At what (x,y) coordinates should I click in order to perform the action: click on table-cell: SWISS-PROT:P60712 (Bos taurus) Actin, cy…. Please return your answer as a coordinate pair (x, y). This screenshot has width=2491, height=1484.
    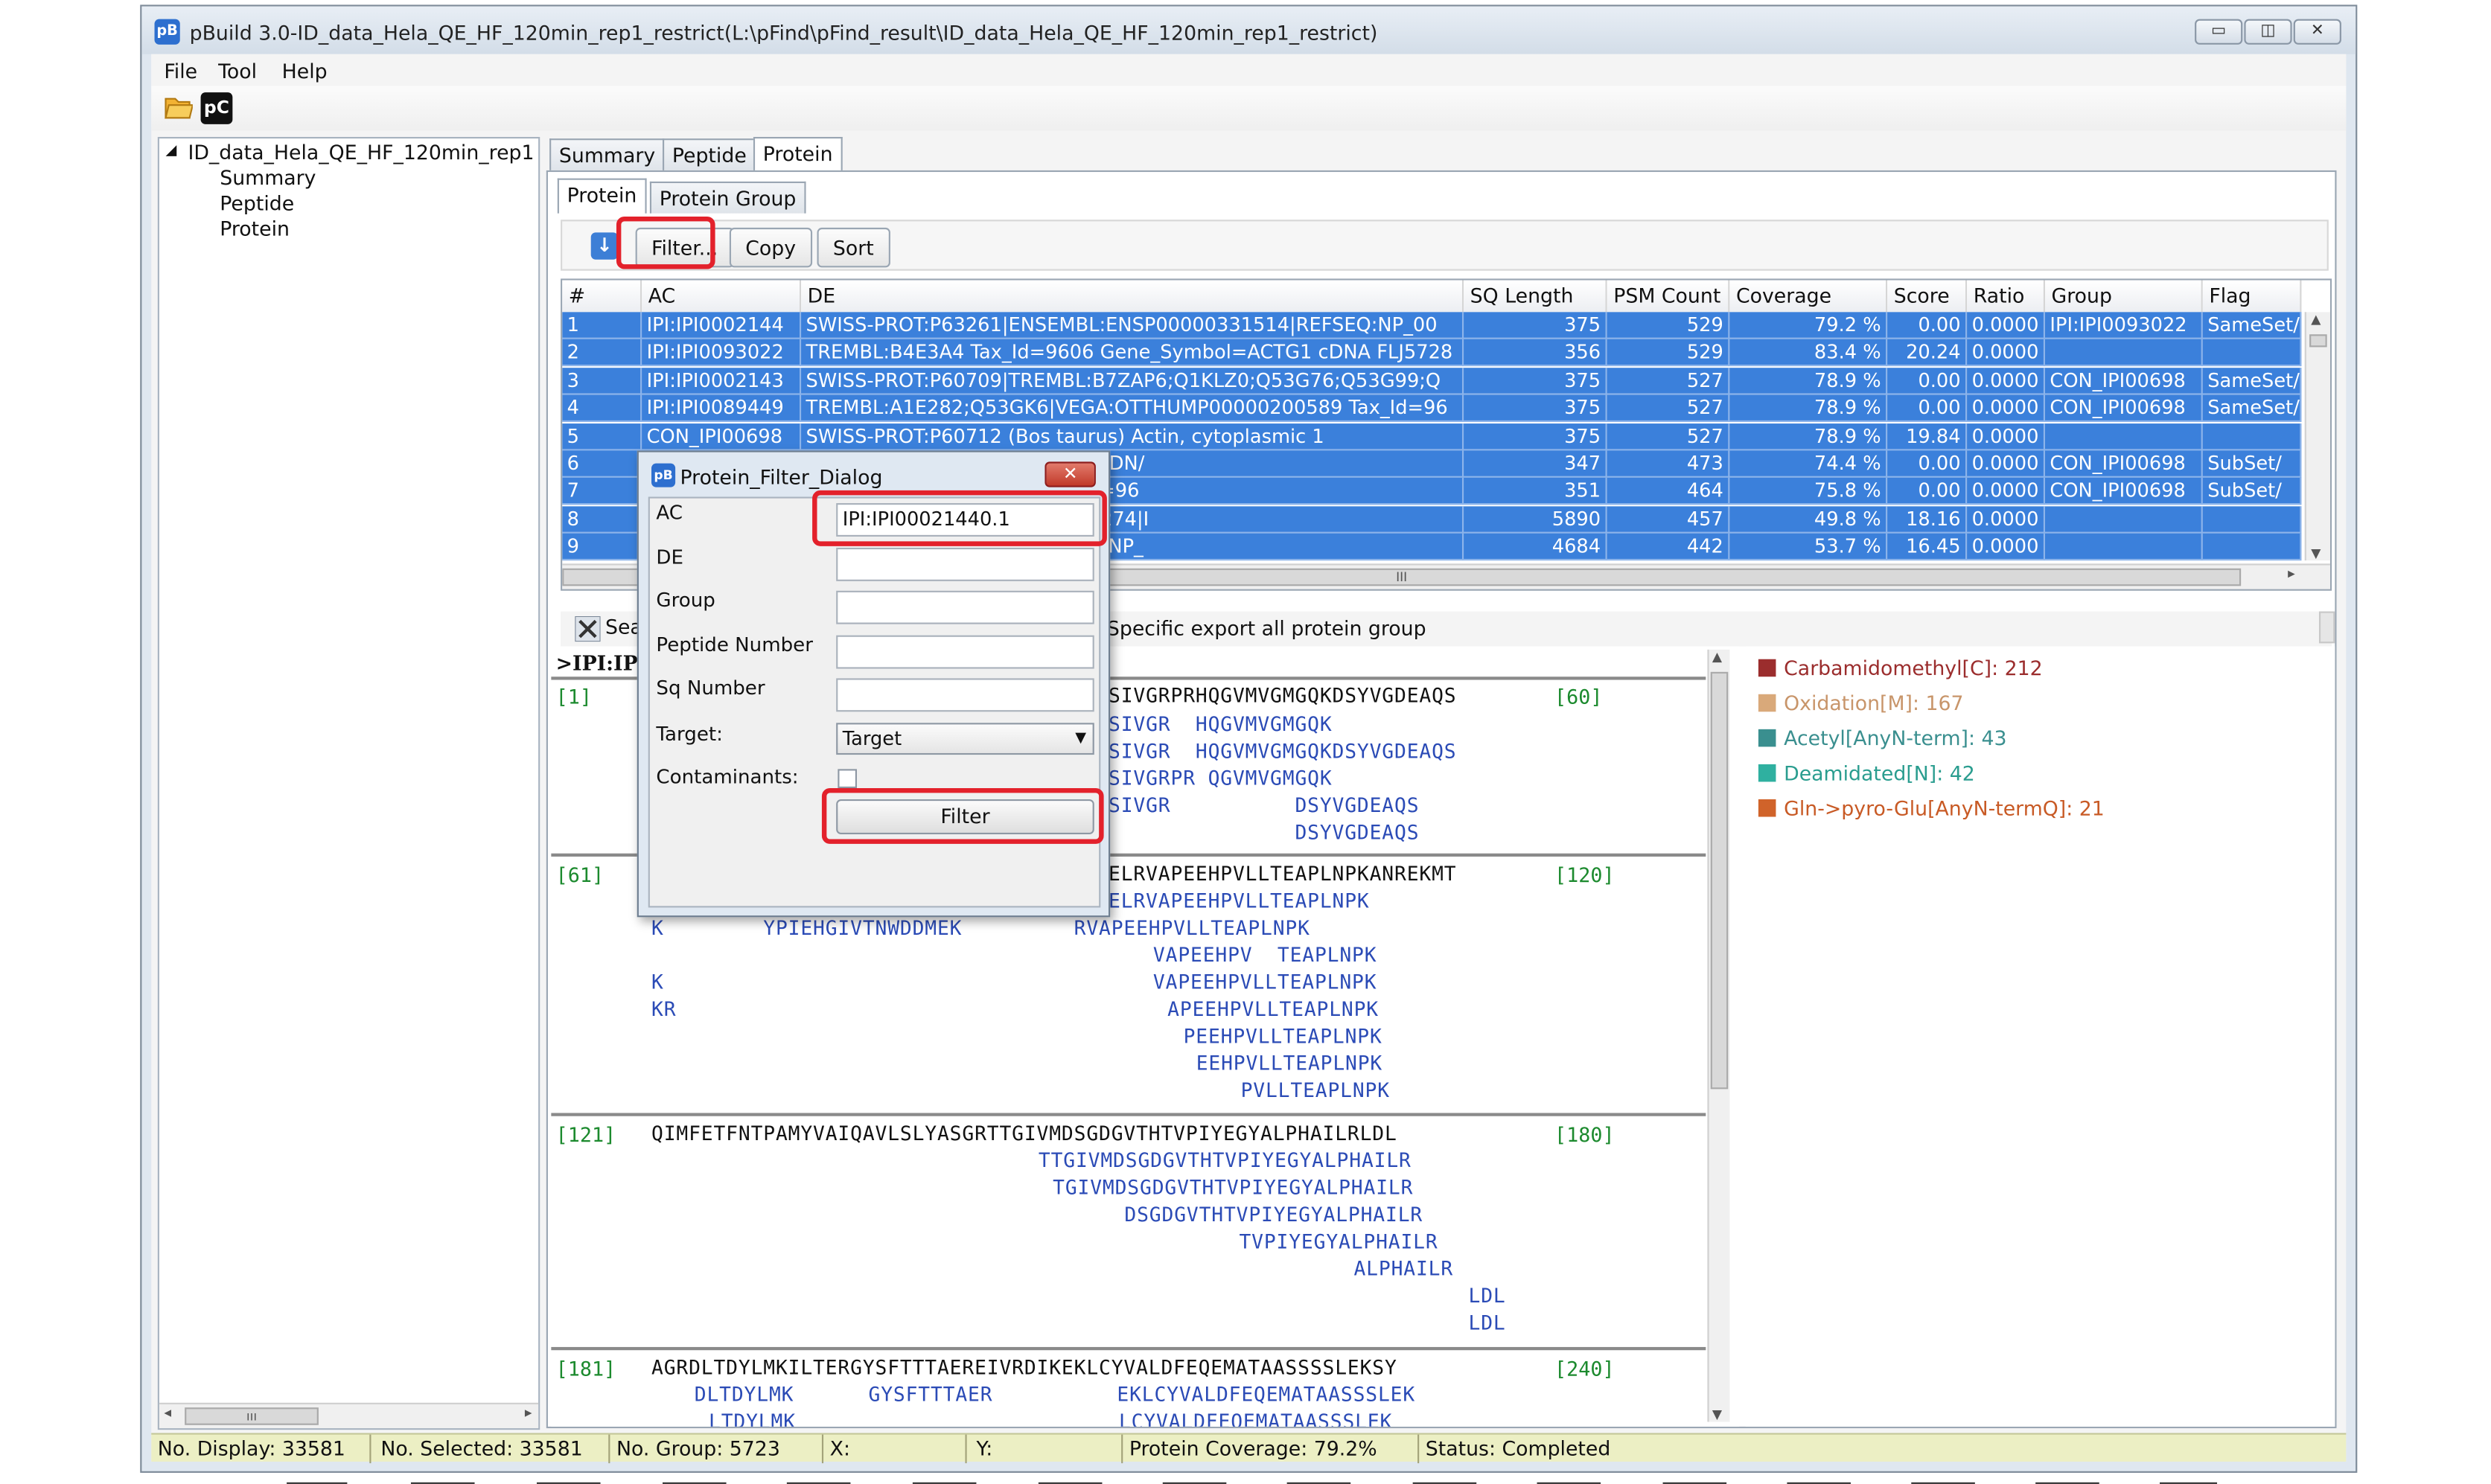
    Looking at the image, I should click on (1132, 436).